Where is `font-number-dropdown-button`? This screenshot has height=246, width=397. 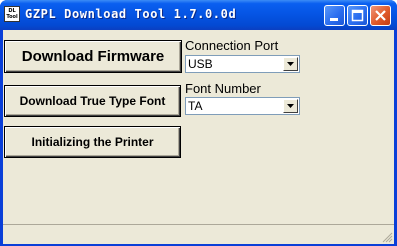 font-number-dropdown-button is located at coordinates (290, 106).